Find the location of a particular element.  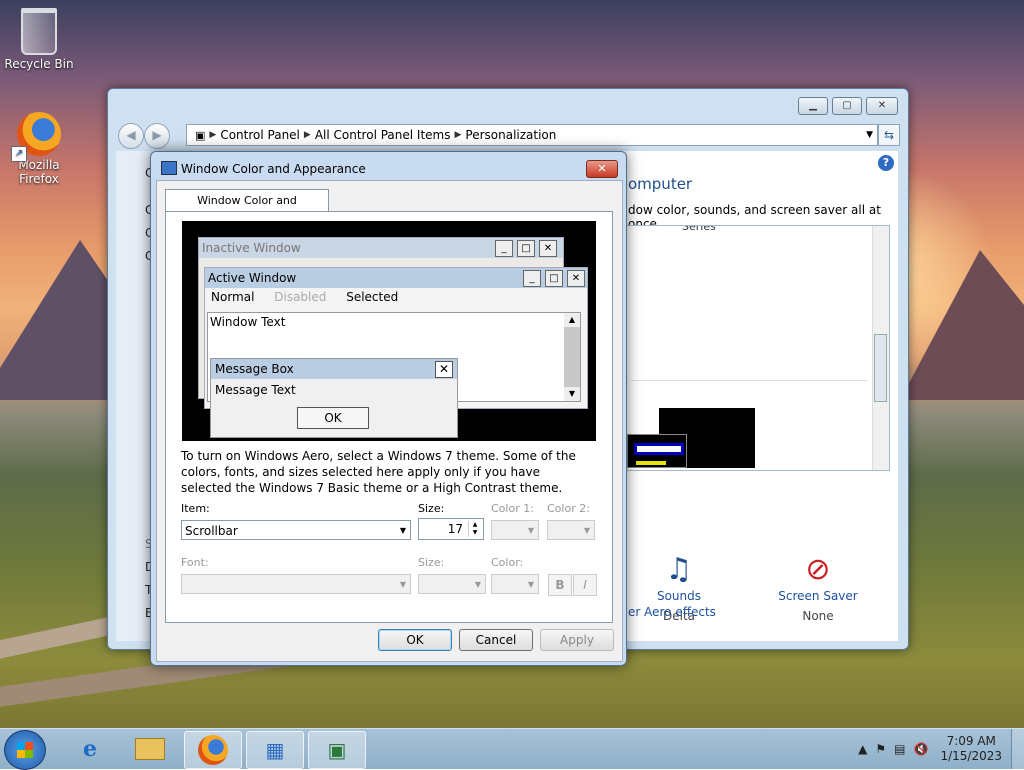

screen-saver-value: None is located at coordinates (818, 616).